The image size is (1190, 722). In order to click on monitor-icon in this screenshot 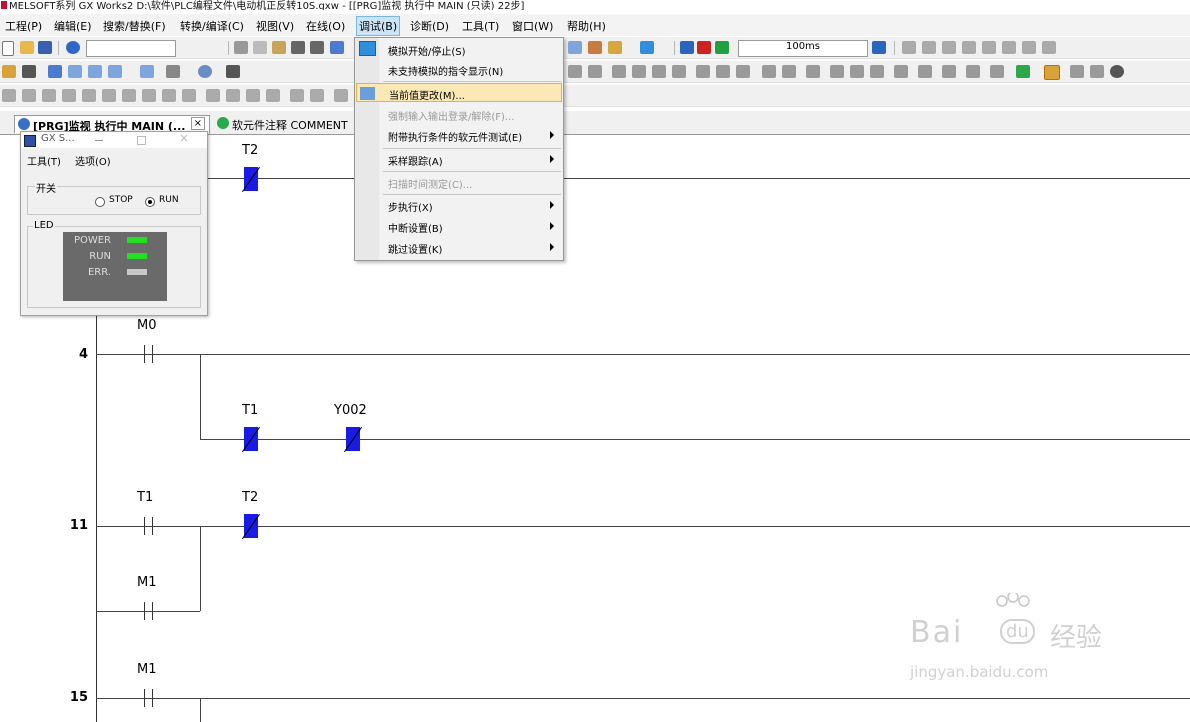, I will do `click(575, 47)`.